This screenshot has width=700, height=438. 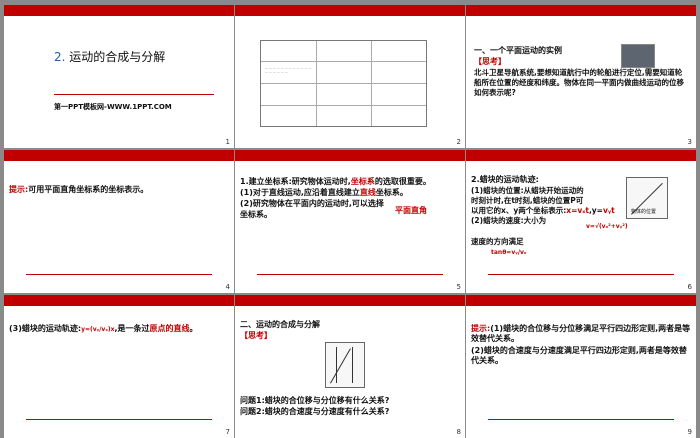 What do you see at coordinates (315, 411) in the screenshot?
I see `question-2: 问题2:蜡块的合速度与分速度有什么关系?` at bounding box center [315, 411].